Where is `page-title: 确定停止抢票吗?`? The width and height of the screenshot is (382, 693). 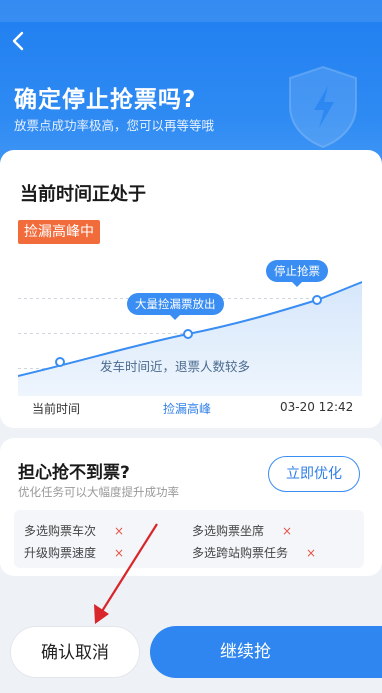 page-title: 确定停止抢票吗? is located at coordinates (105, 100).